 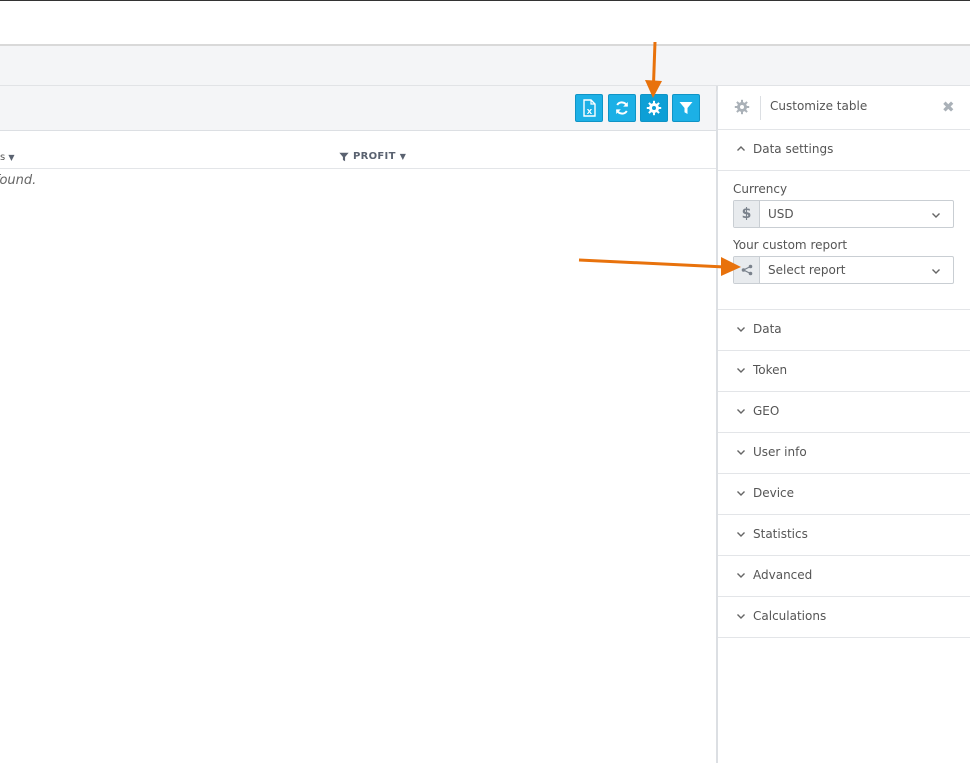 What do you see at coordinates (766, 411) in the screenshot?
I see `section-title: GEO` at bounding box center [766, 411].